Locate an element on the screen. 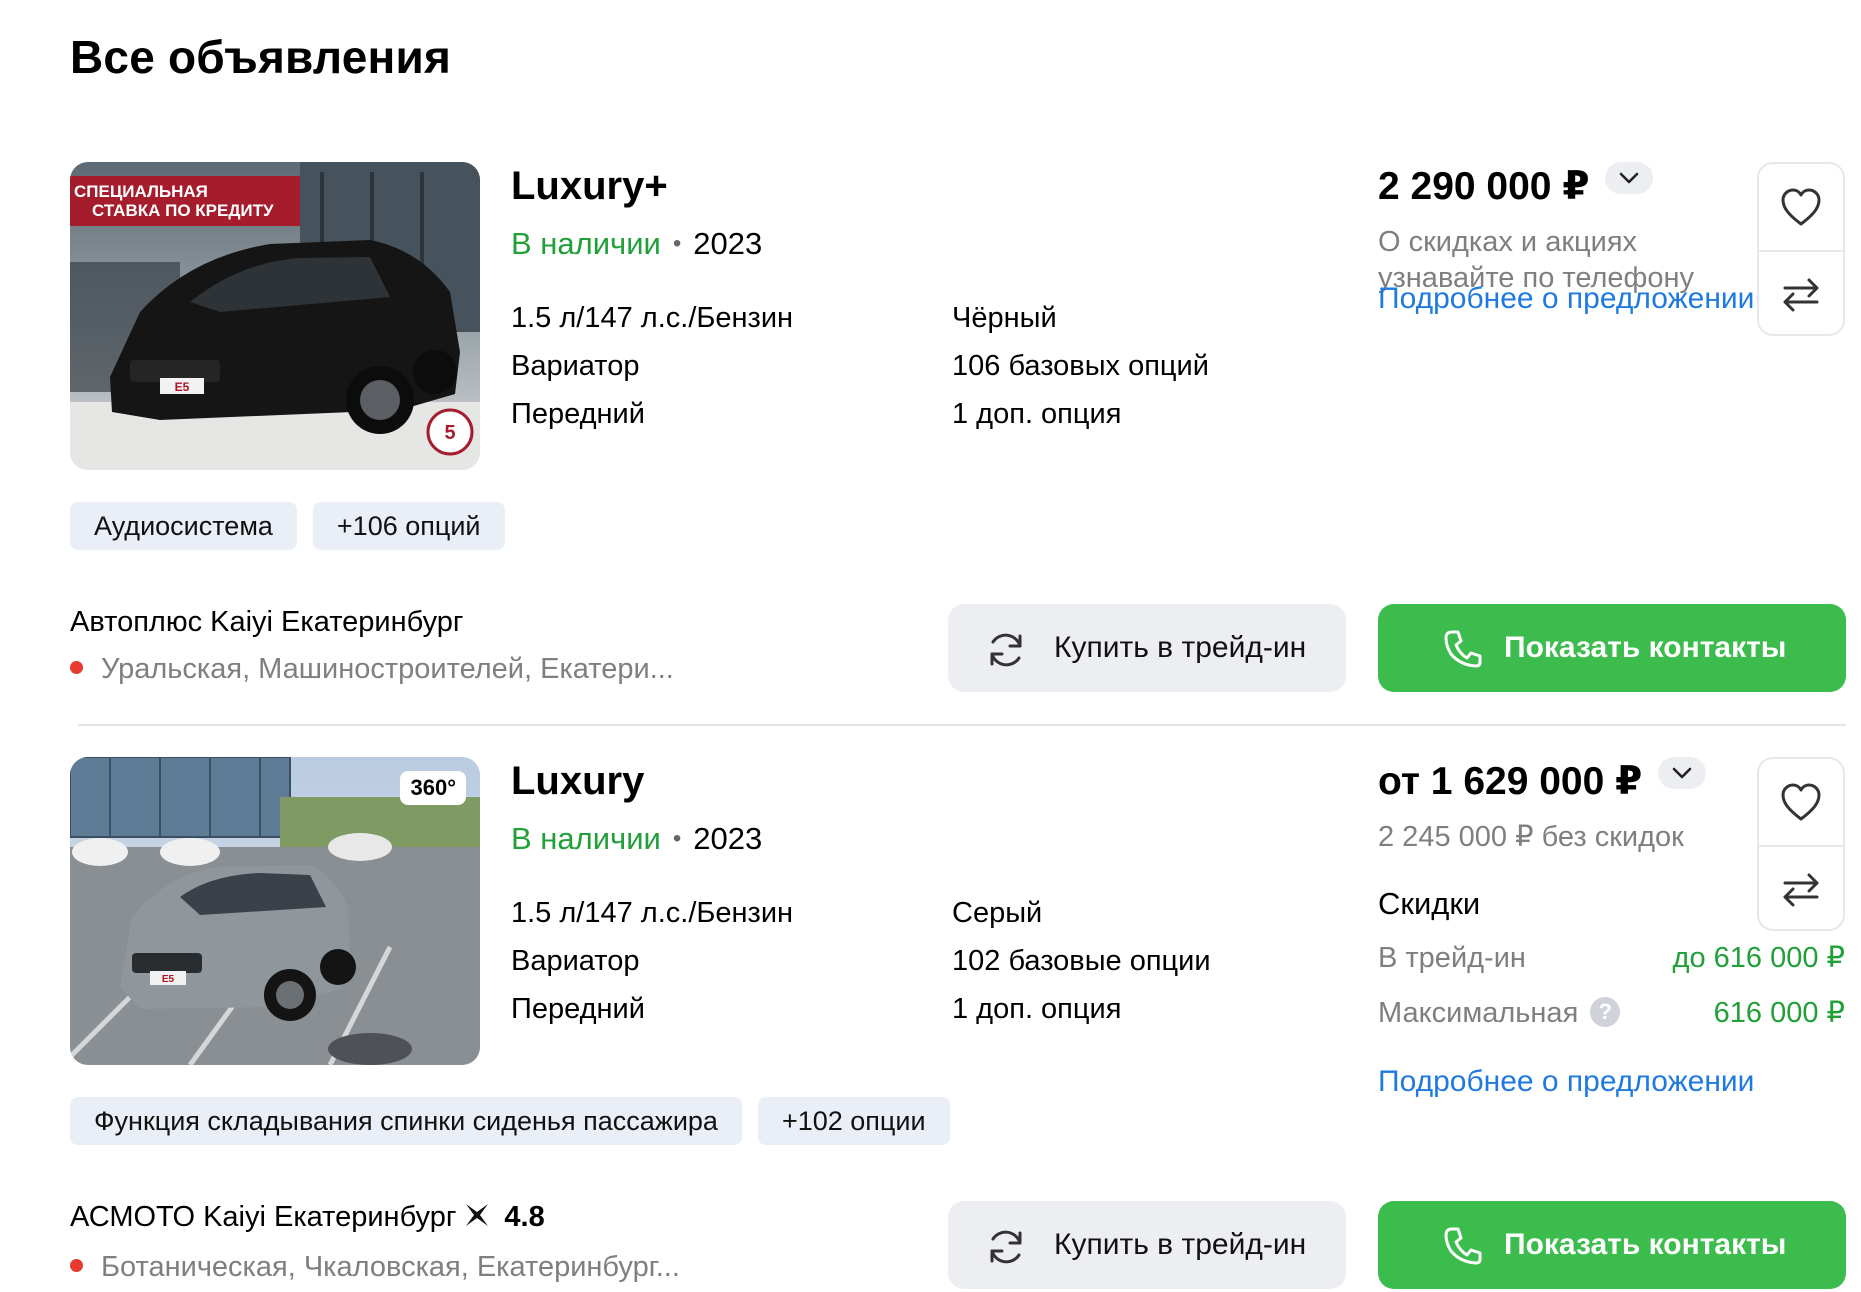 This screenshot has height=1292, width=1861. specs-options-column: Чёрный 106 базовых опций 1 доп. опция is located at coordinates (1080, 366).